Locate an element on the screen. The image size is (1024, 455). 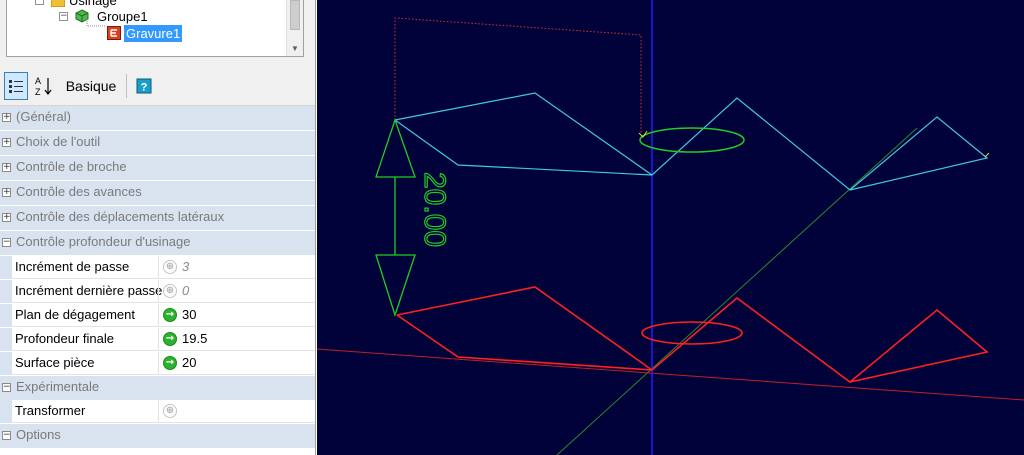
category-label: (Général) is located at coordinates (43, 116).